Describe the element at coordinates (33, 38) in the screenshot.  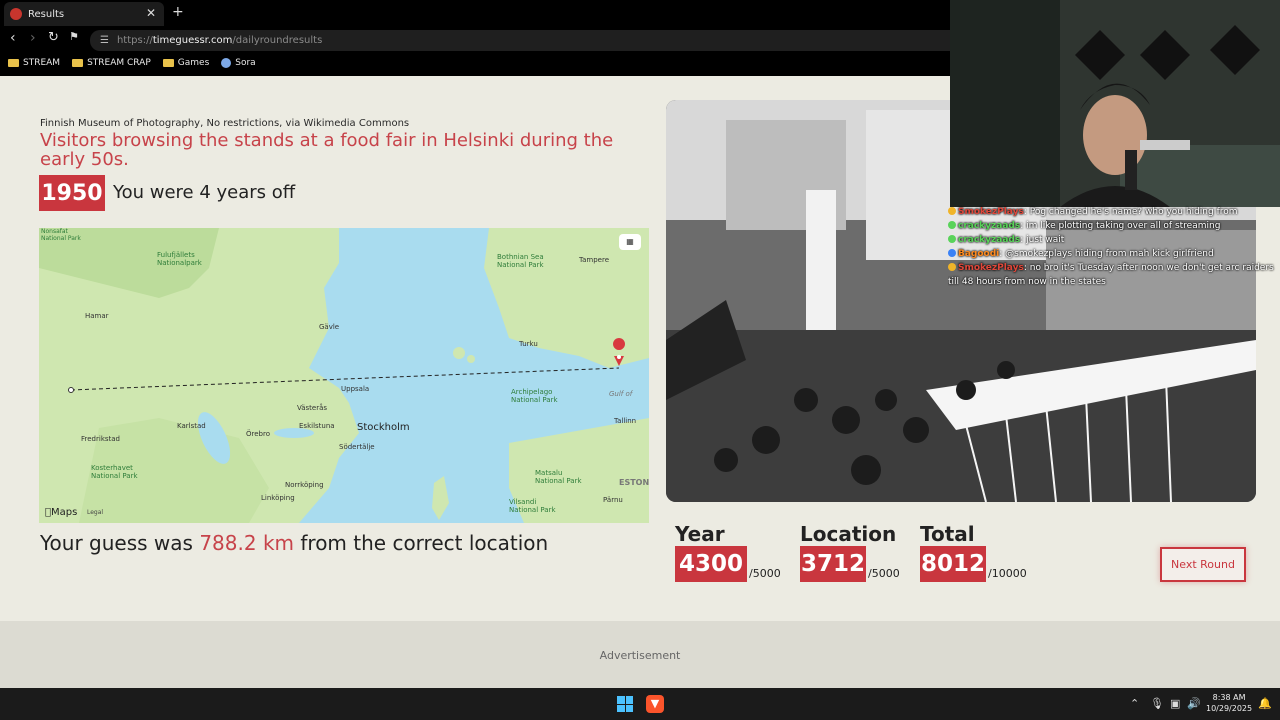
I see `forward-icon: ›` at that location.